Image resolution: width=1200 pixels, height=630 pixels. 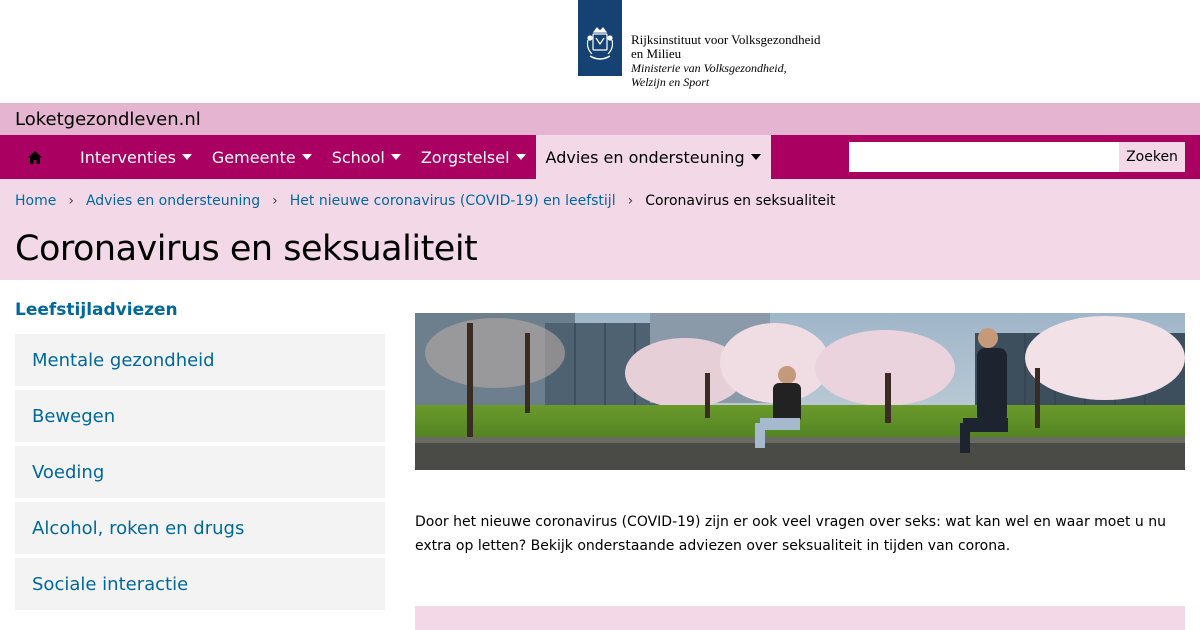 I want to click on nav-item-school: School, so click(x=366, y=157).